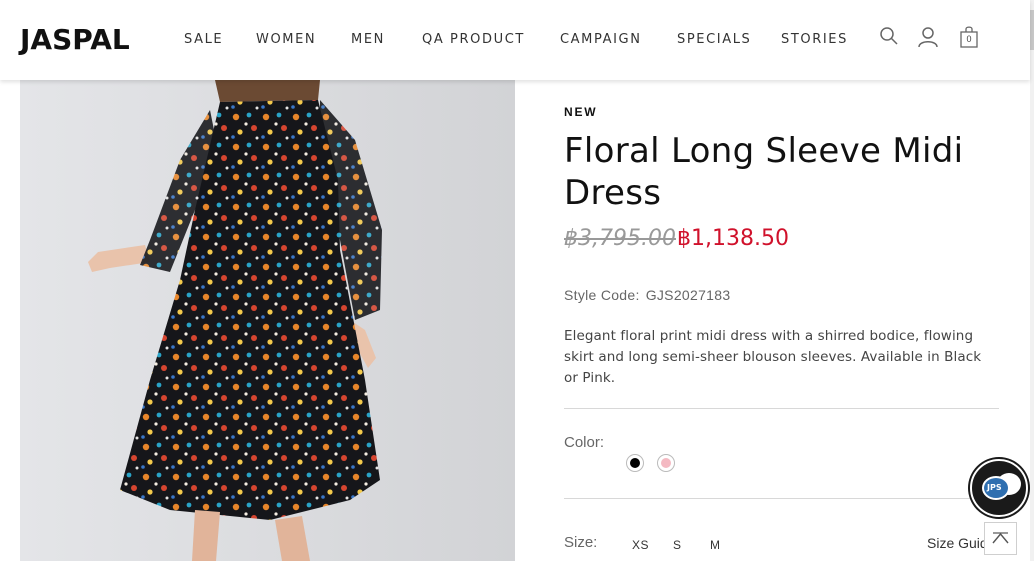 The width and height of the screenshot is (1034, 561). Describe the element at coordinates (581, 542) in the screenshot. I see `size-label: Size:` at that location.